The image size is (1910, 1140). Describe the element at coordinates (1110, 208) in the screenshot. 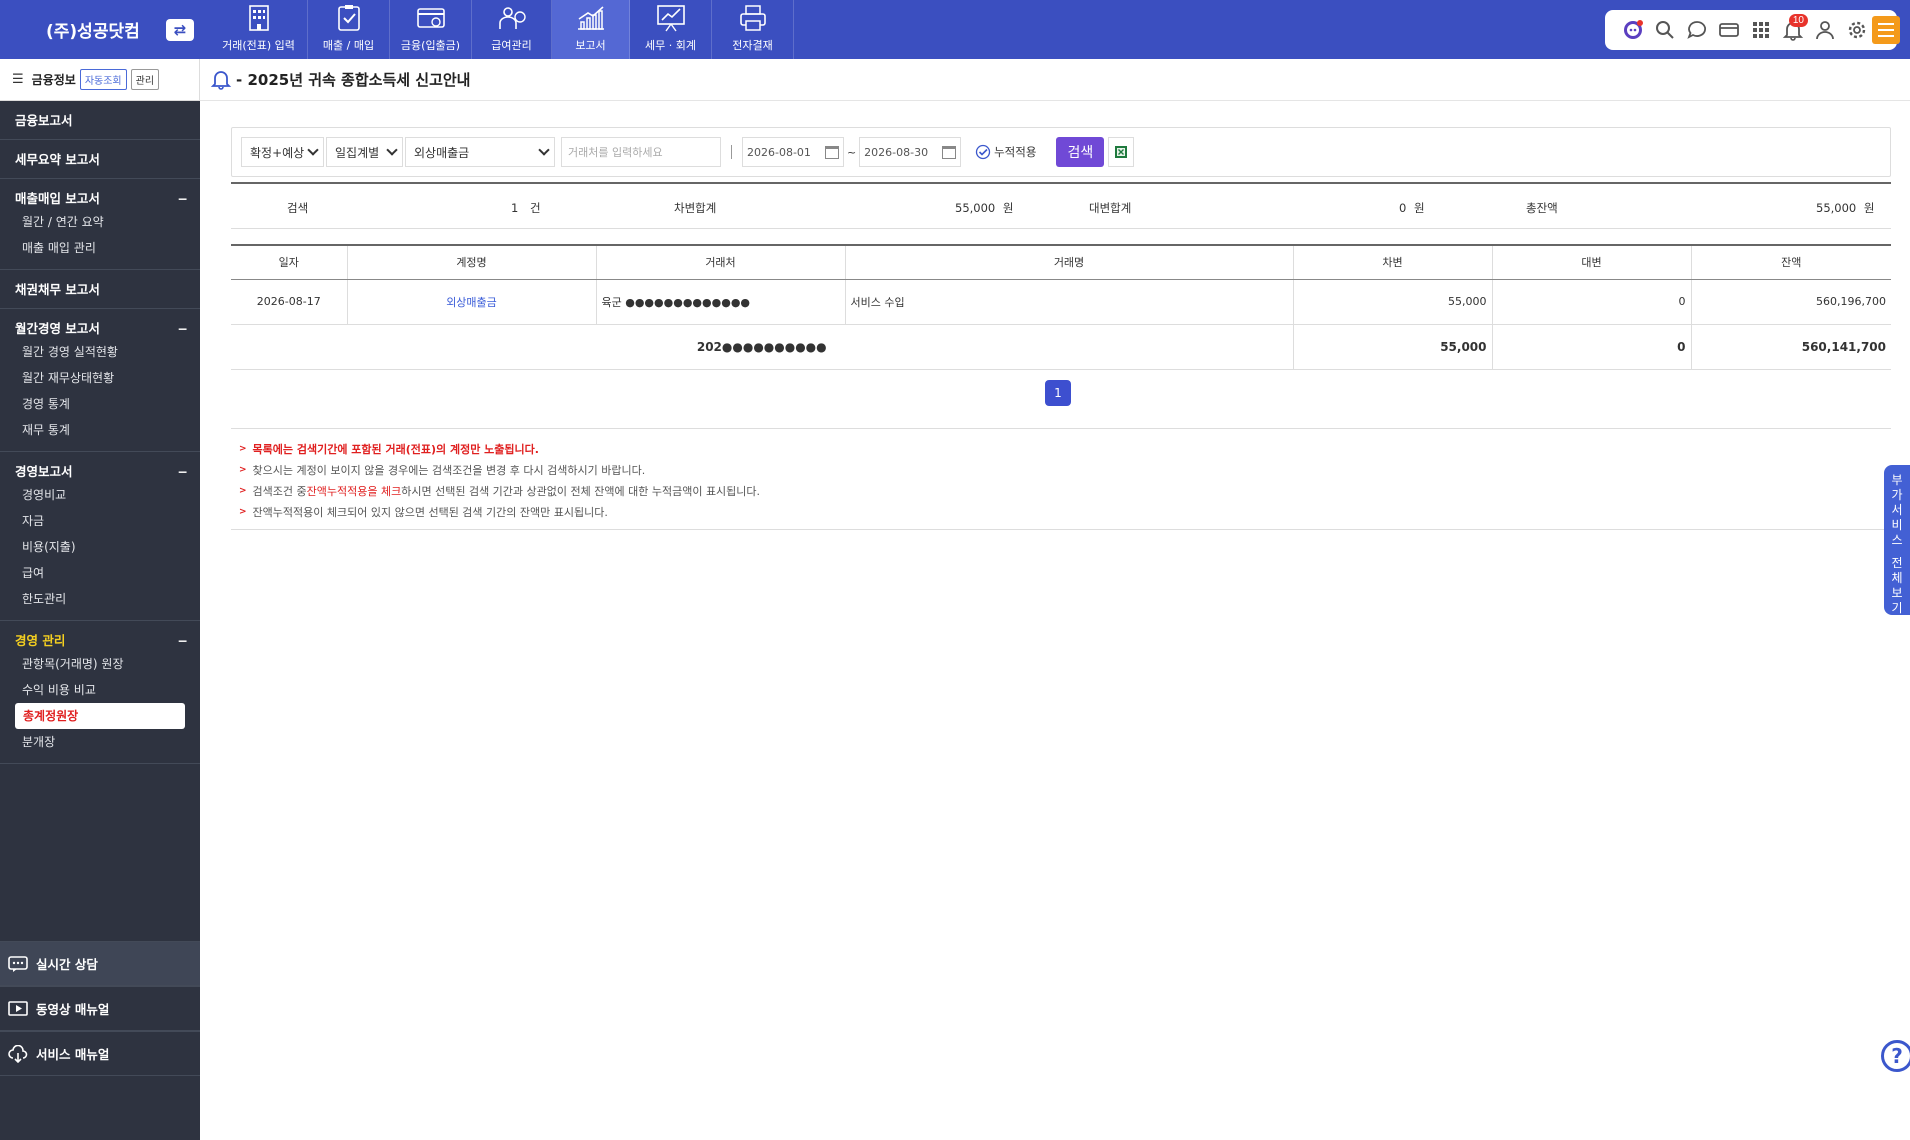

I see `credit-total-label: 대변합계` at that location.